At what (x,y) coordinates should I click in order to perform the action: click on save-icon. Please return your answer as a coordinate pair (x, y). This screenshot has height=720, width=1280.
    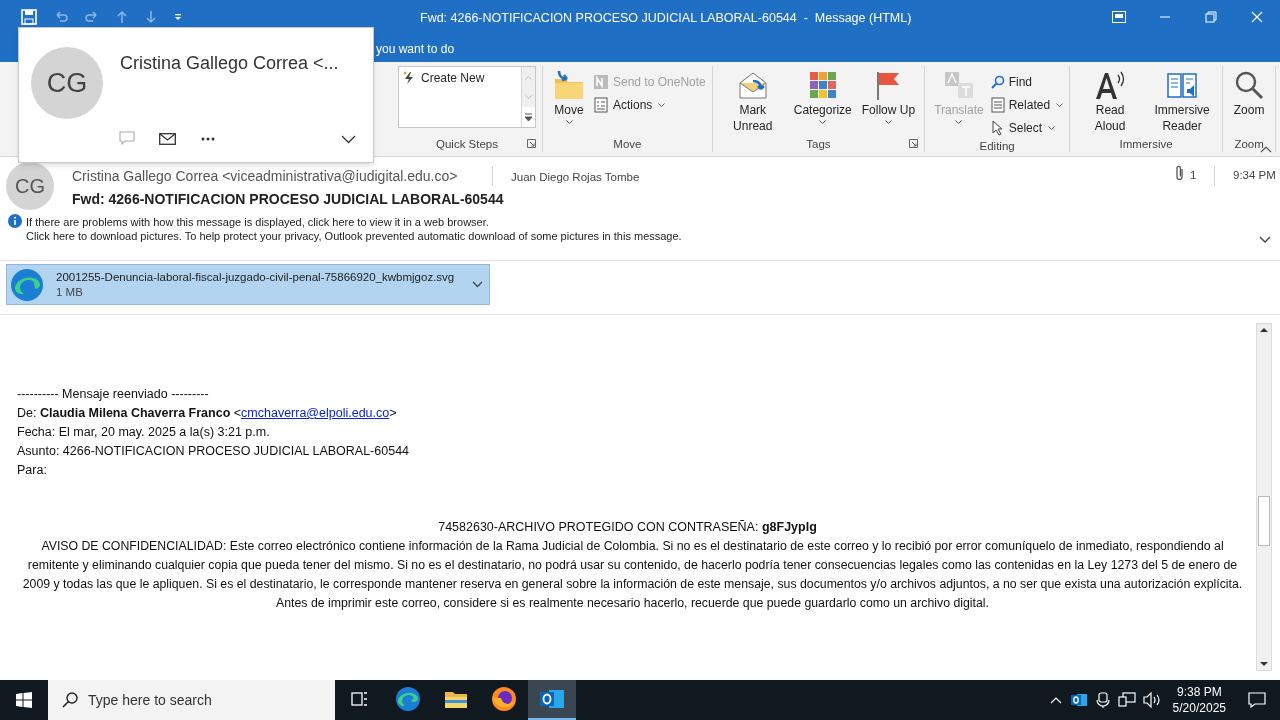
    Looking at the image, I should click on (29, 17).